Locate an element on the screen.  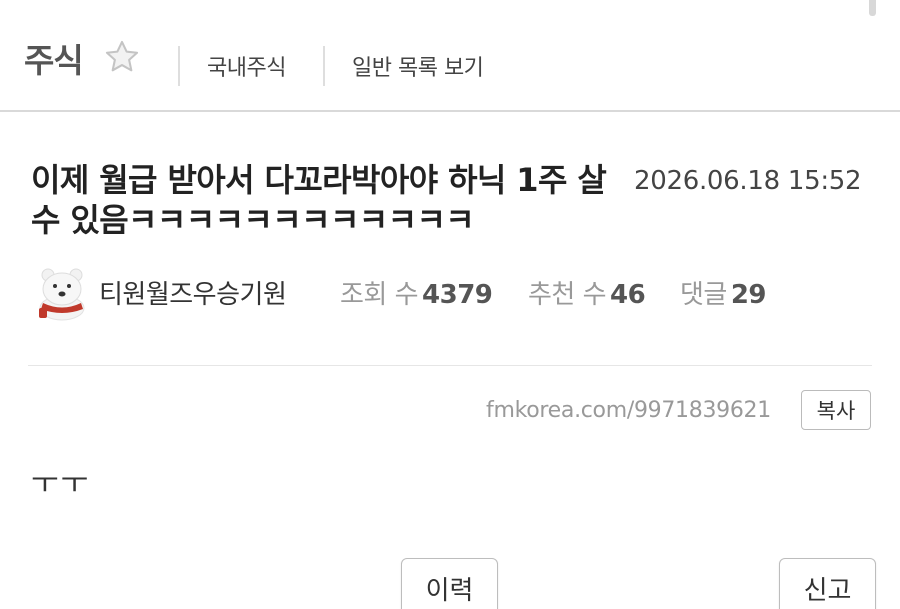
post-meta: 티원월즈우승기원 조회 수 4379 추천 수 46 댓글 29 is located at coordinates (451, 292).